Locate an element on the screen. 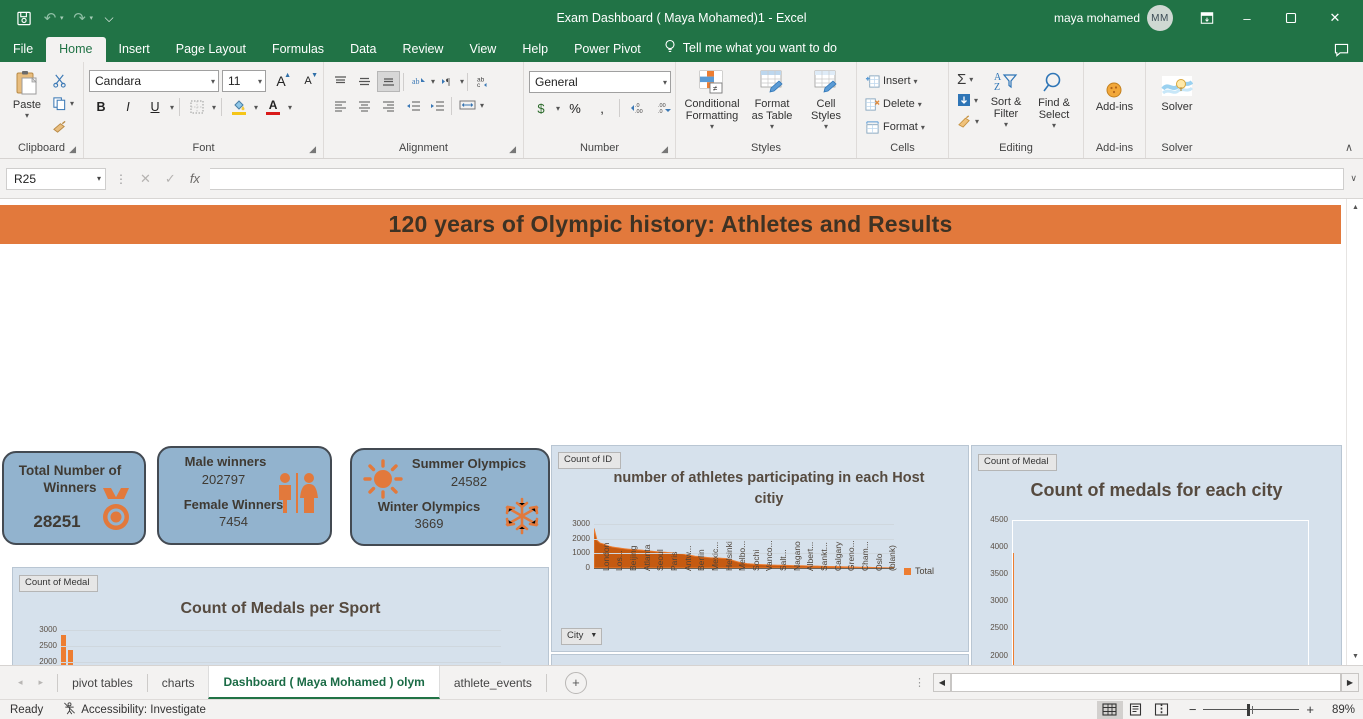 The height and width of the screenshot is (719, 1363). align-top-button is located at coordinates (340, 81).